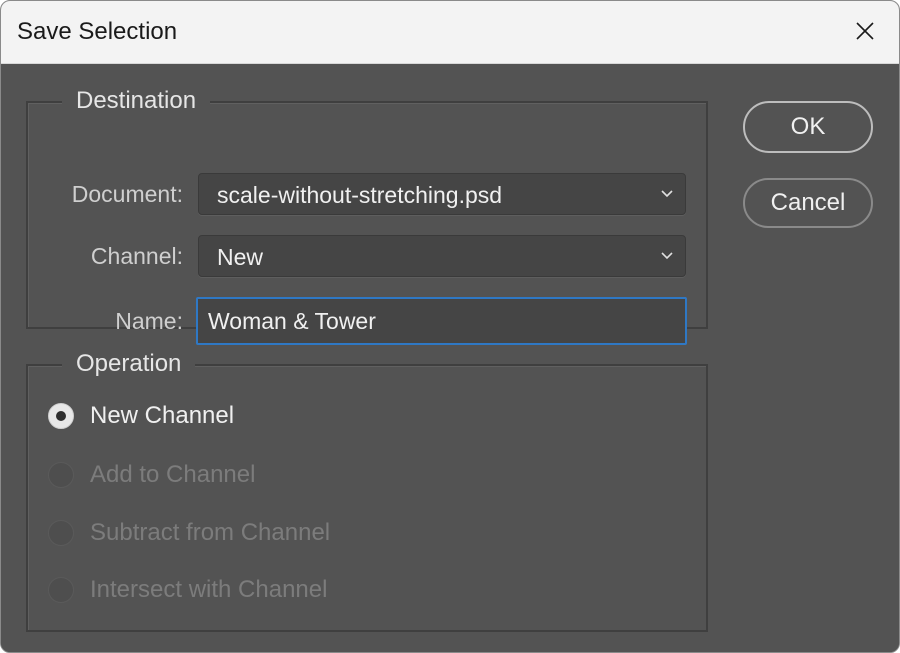 Image resolution: width=900 pixels, height=653 pixels. What do you see at coordinates (97, 31) in the screenshot?
I see `dialog-title: Save Selection` at bounding box center [97, 31].